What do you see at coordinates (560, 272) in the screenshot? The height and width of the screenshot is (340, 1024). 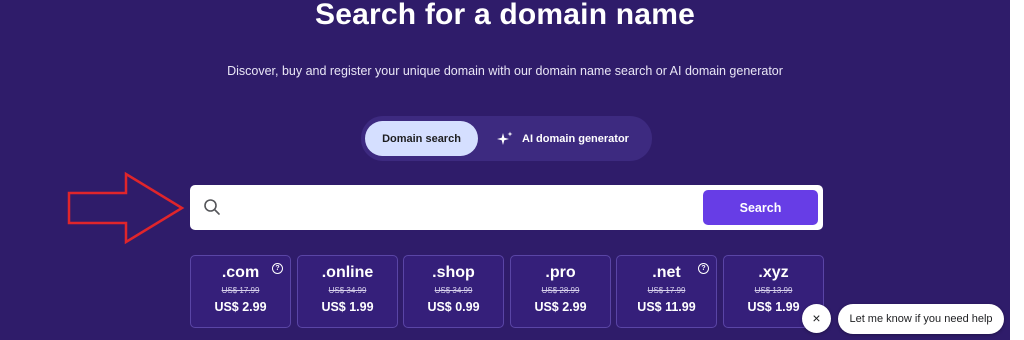 I see `tld-name: .pro` at bounding box center [560, 272].